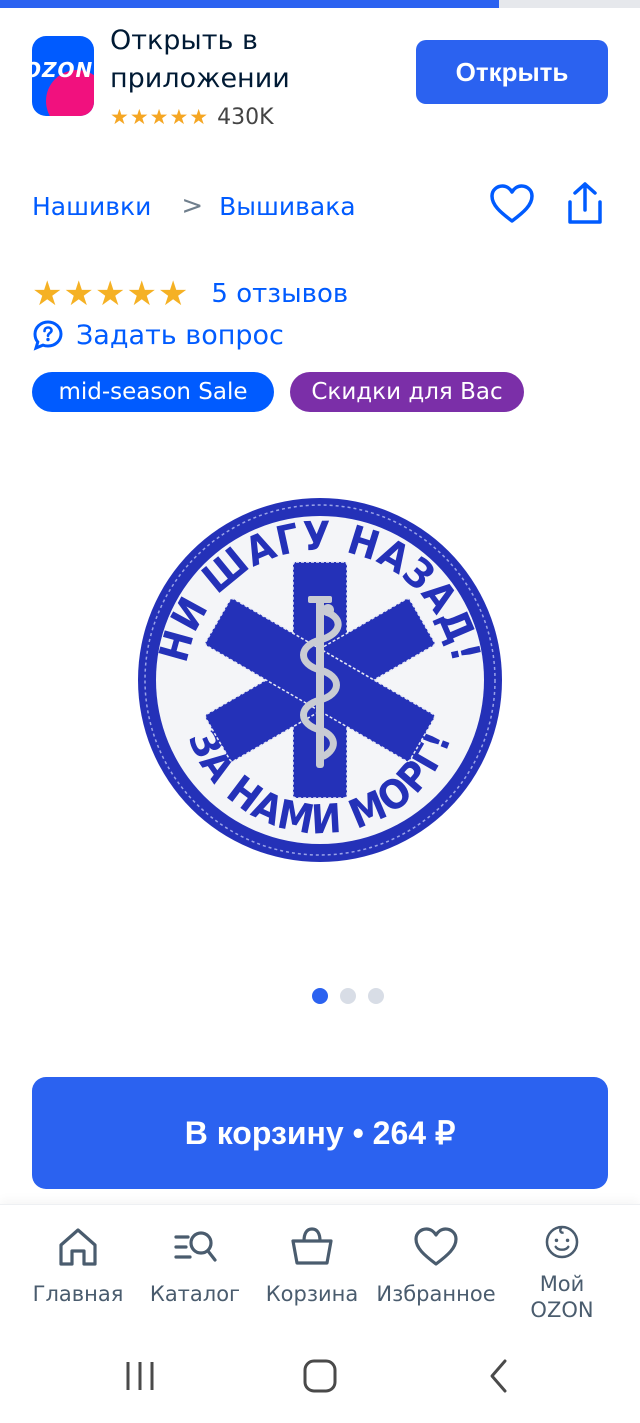  What do you see at coordinates (312, 1294) in the screenshot?
I see `nav-label-cart: Корзина` at bounding box center [312, 1294].